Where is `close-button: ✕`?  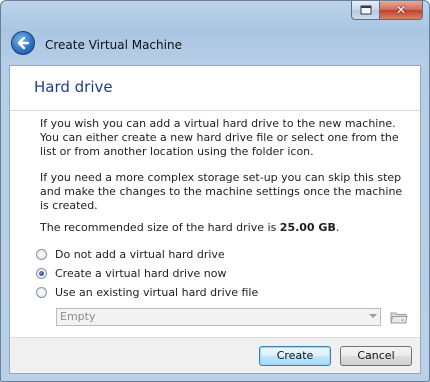 close-button: ✕ is located at coordinates (401, 10).